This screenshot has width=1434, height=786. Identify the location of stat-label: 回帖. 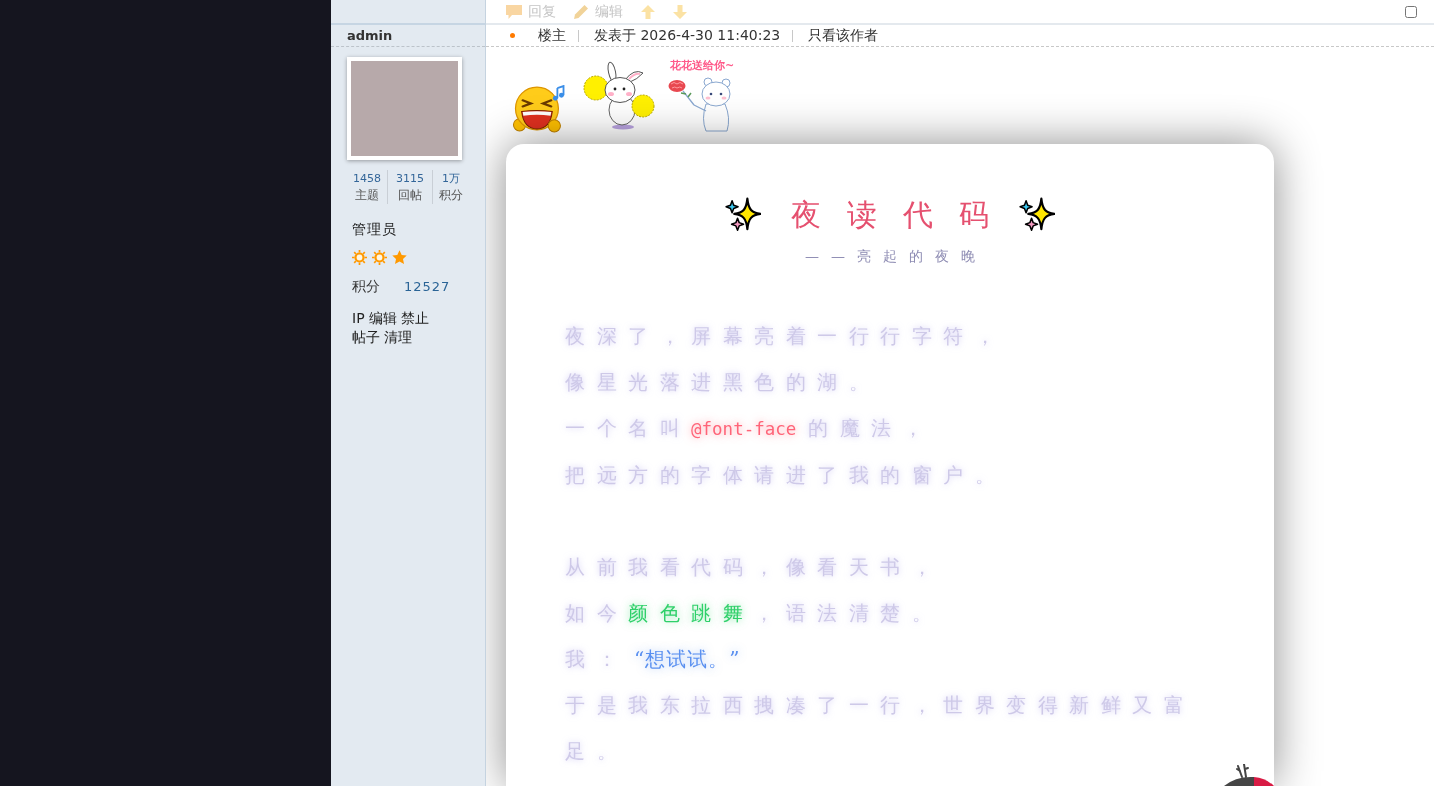
(410, 195).